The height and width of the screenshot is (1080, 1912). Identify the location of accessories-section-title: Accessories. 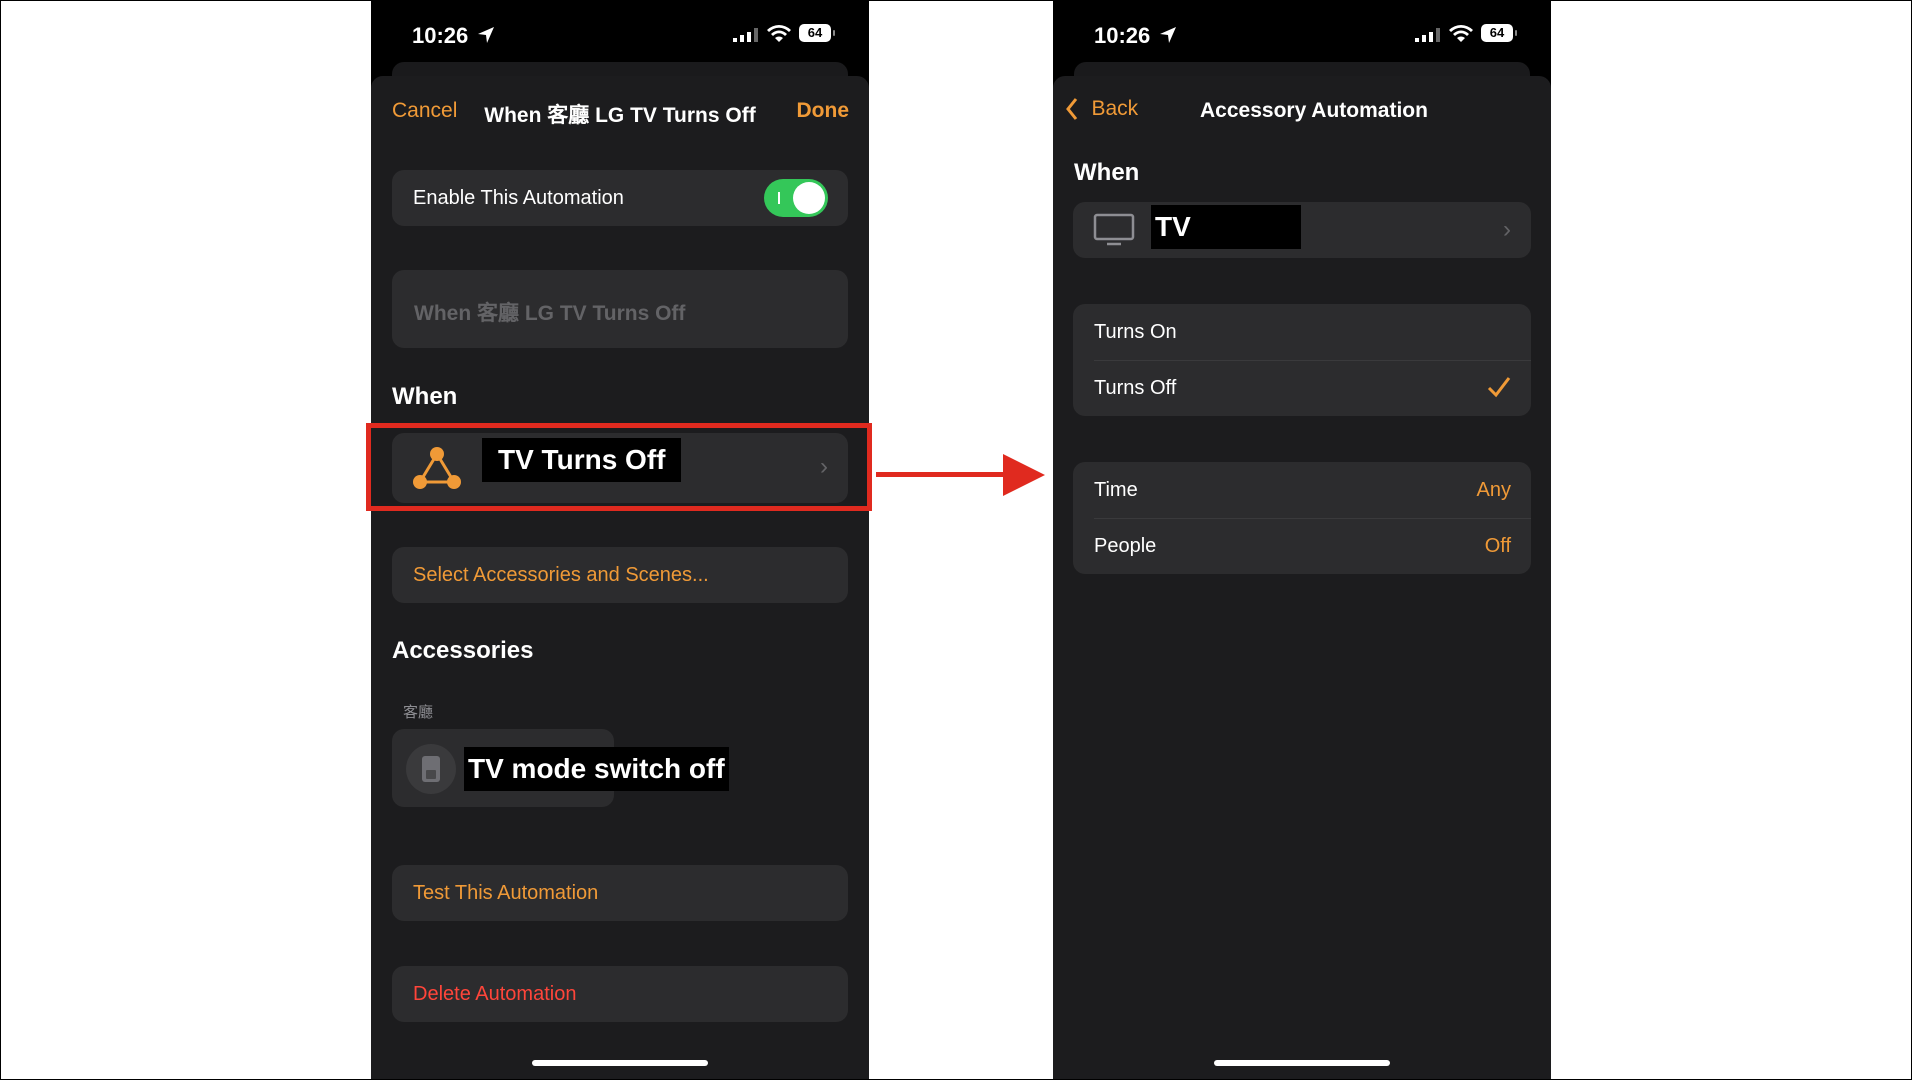
(463, 650).